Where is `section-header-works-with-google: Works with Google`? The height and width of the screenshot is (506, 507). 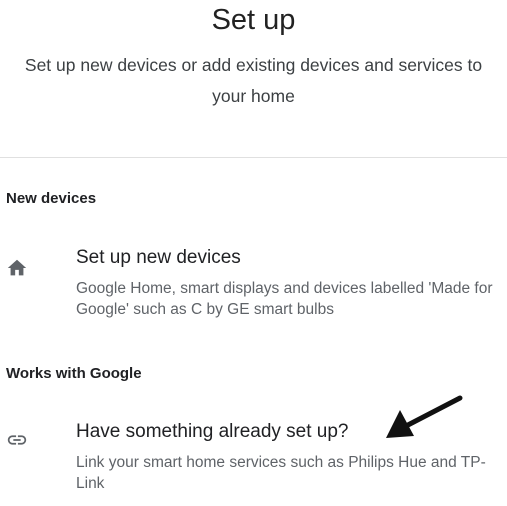
section-header-works-with-google: Works with Google is located at coordinates (74, 373).